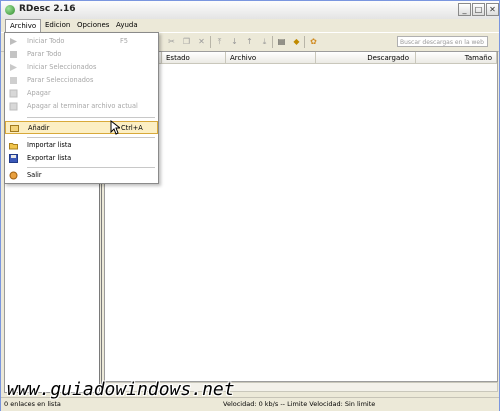 The image size is (500, 411). I want to click on settings-icon: ✿, so click(313, 41).